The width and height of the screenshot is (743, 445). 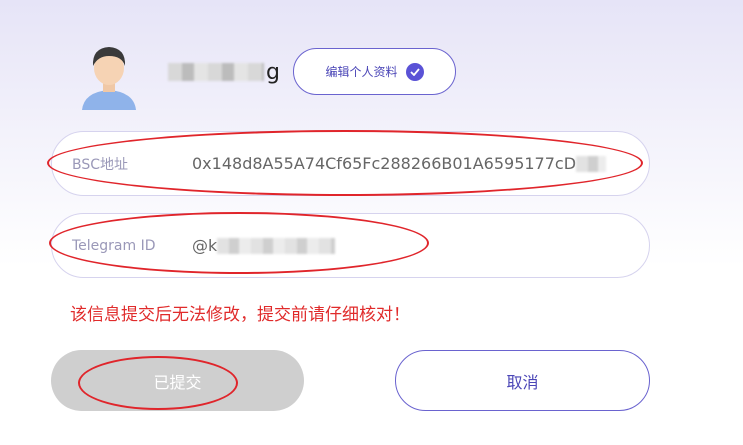 I want to click on telegram-id-redacted, so click(x=276, y=245).